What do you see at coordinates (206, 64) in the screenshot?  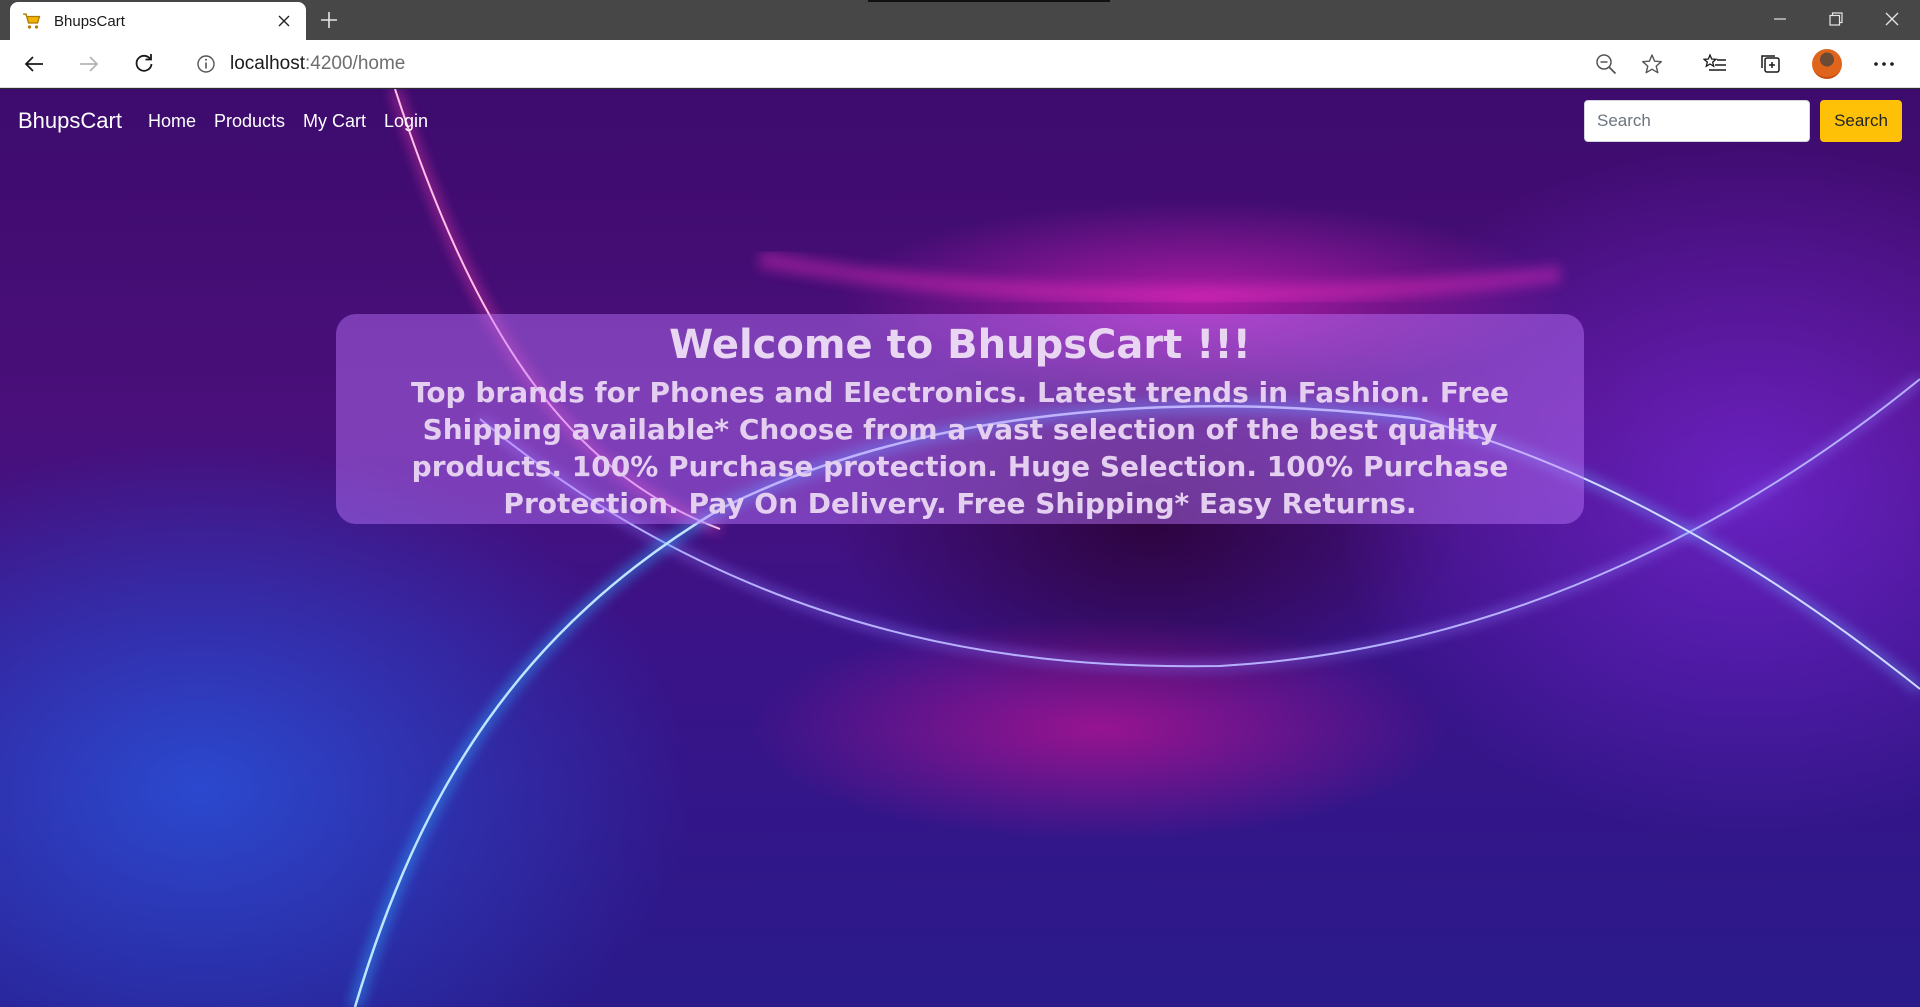 I see `site-info-icon` at bounding box center [206, 64].